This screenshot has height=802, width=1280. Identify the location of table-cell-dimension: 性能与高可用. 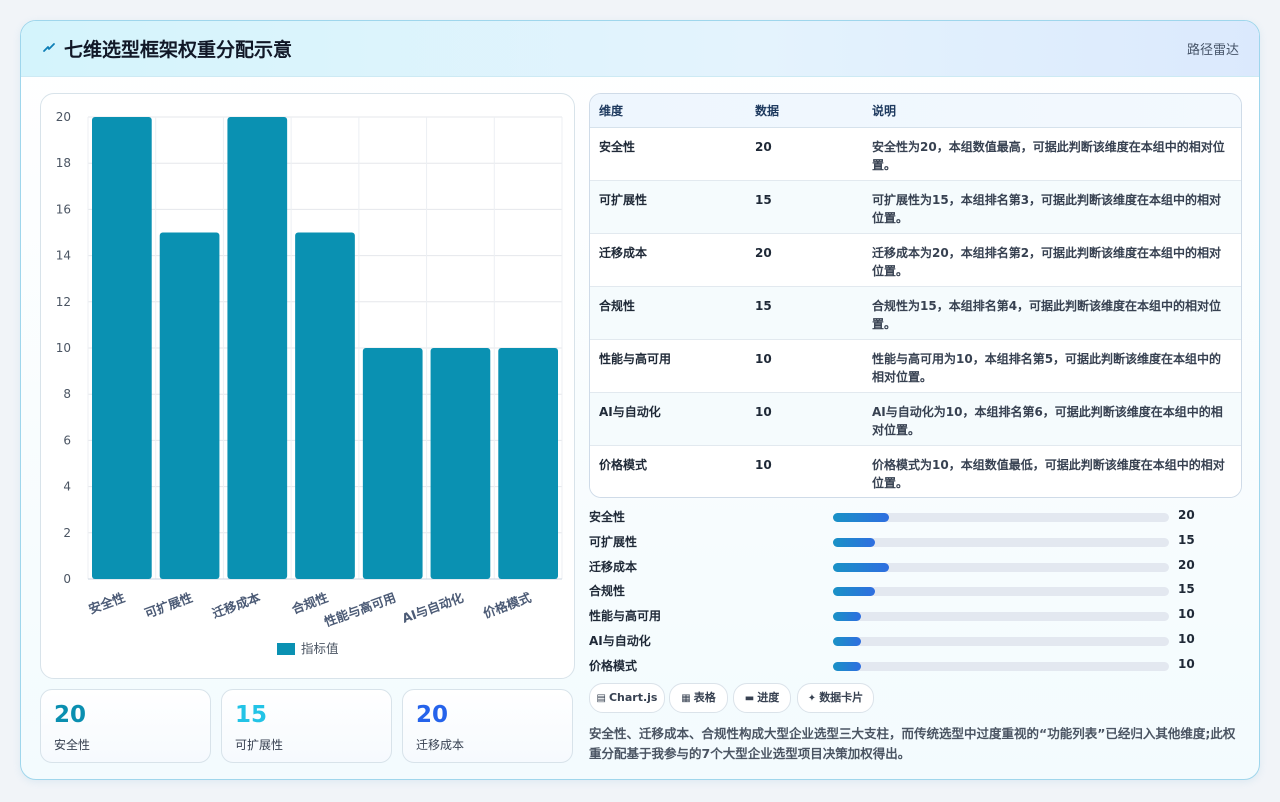
(668, 366).